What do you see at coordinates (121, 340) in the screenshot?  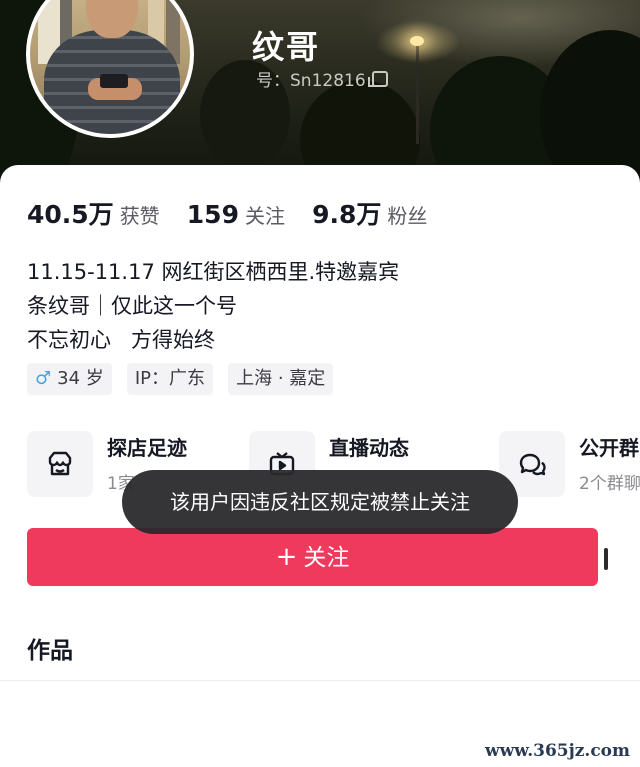 I see `bio-line: 不忘初心 方得始终` at bounding box center [121, 340].